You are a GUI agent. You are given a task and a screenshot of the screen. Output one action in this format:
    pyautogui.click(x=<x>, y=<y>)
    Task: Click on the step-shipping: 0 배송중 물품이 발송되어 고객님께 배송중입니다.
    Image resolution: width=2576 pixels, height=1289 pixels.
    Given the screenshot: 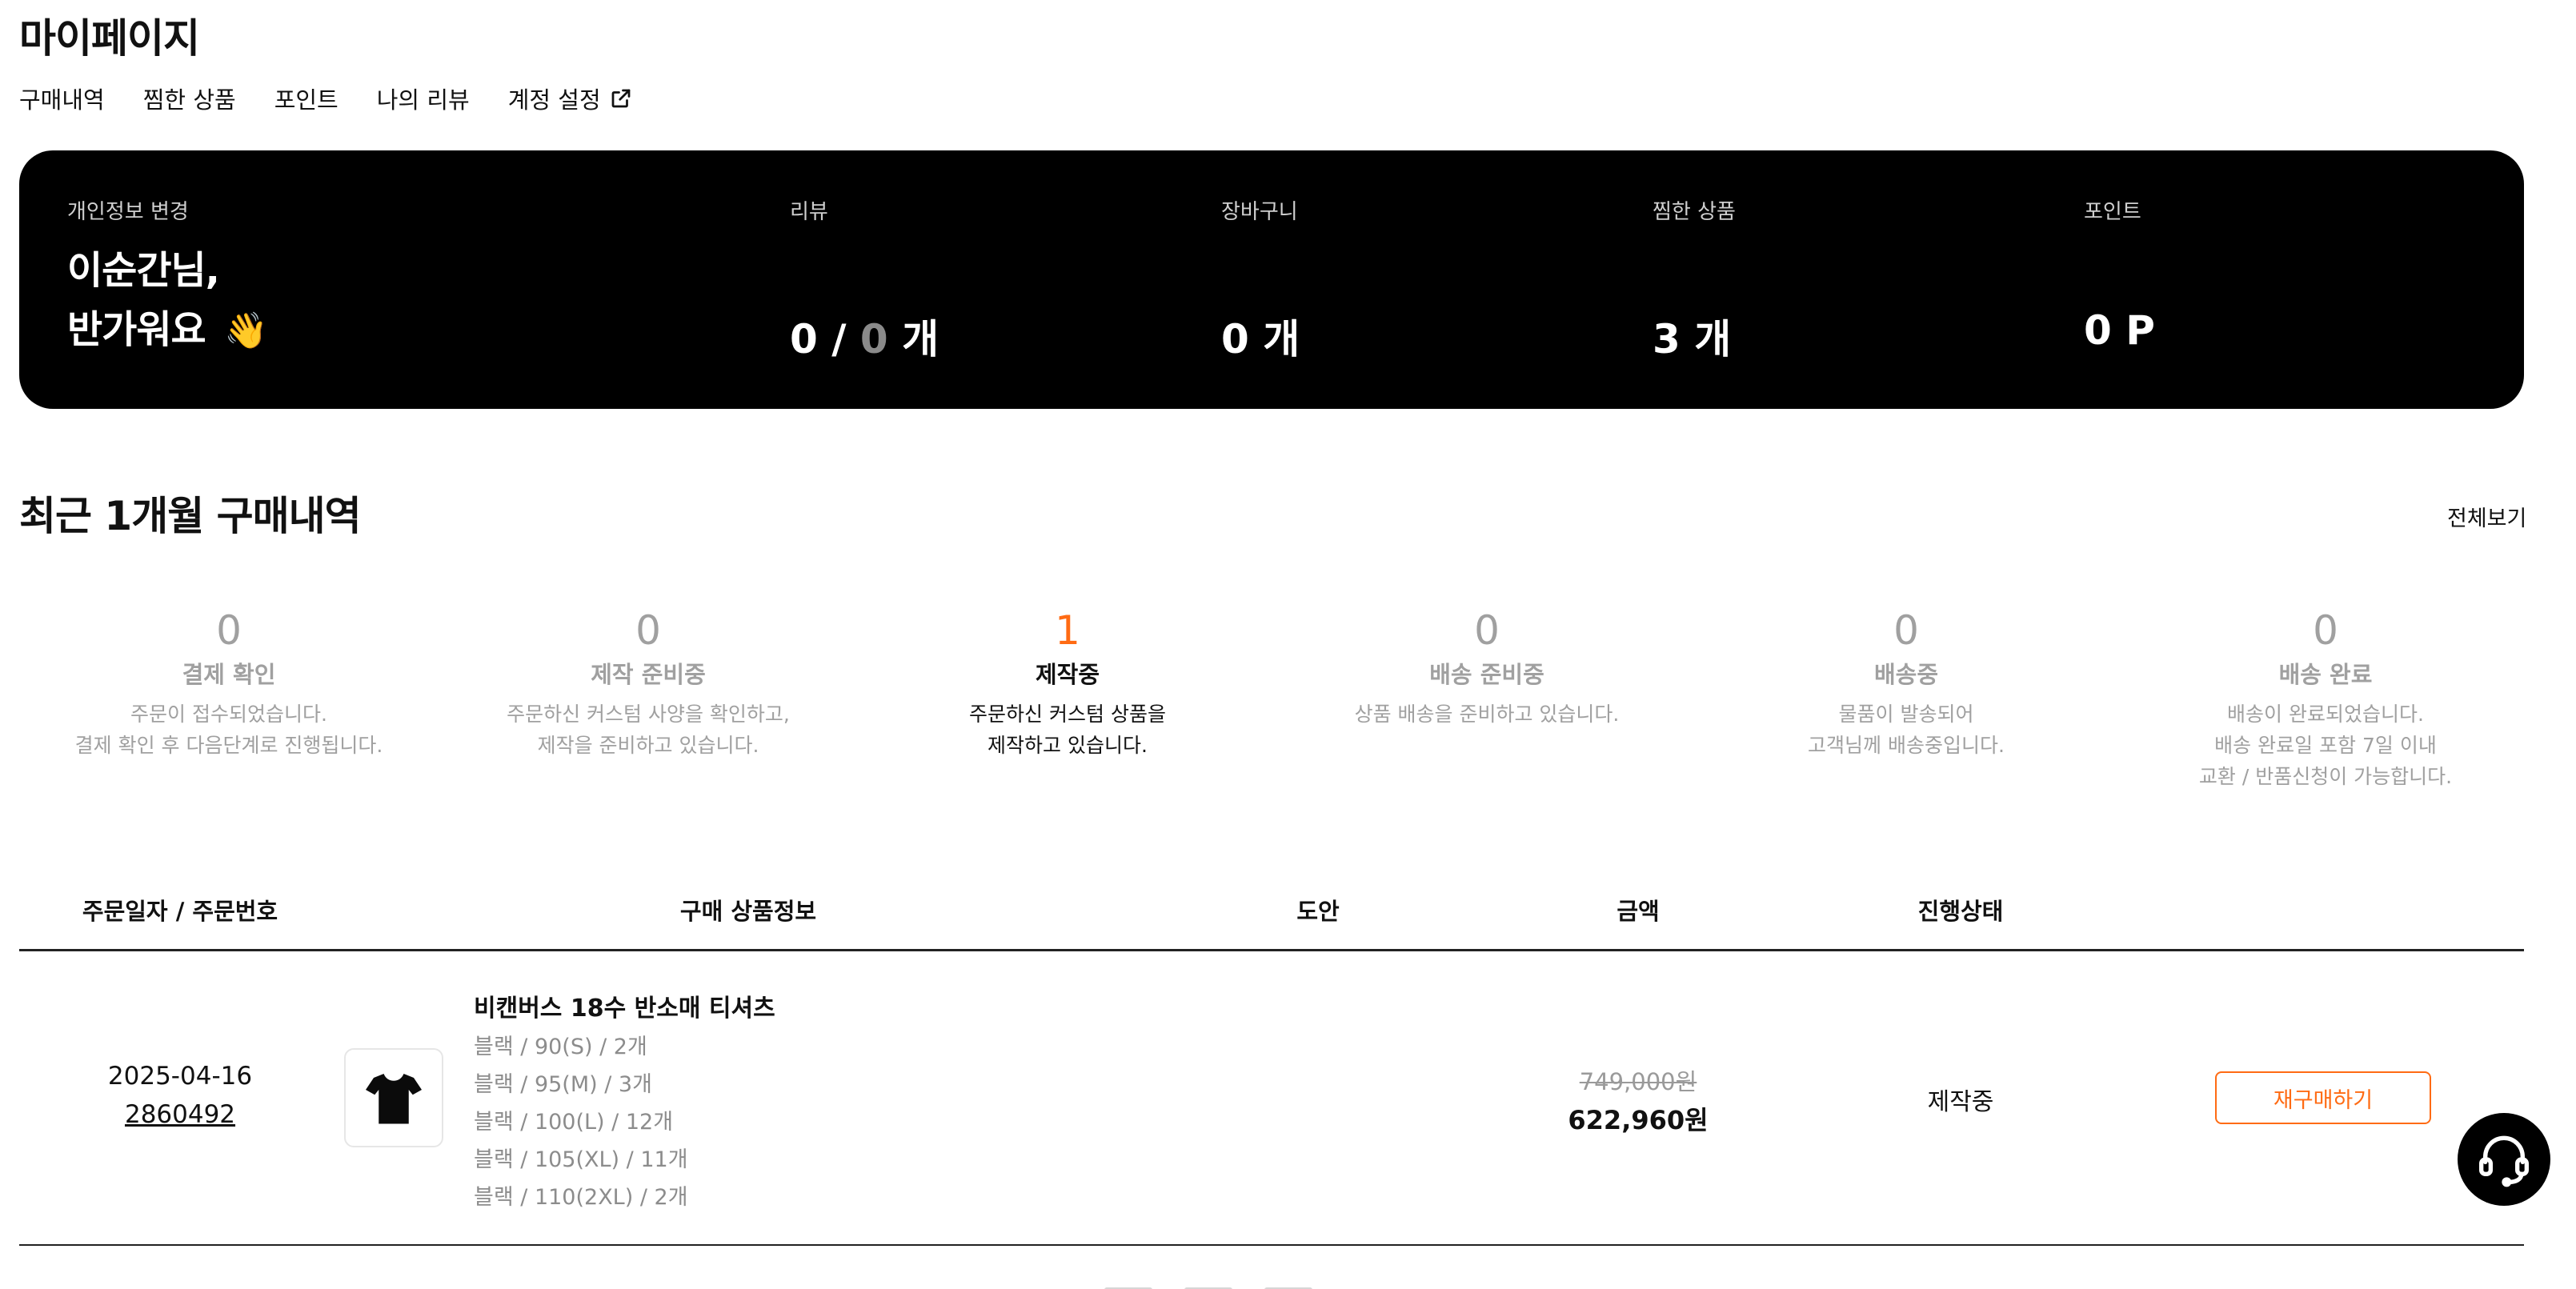 What is the action you would take?
    pyautogui.click(x=1906, y=682)
    